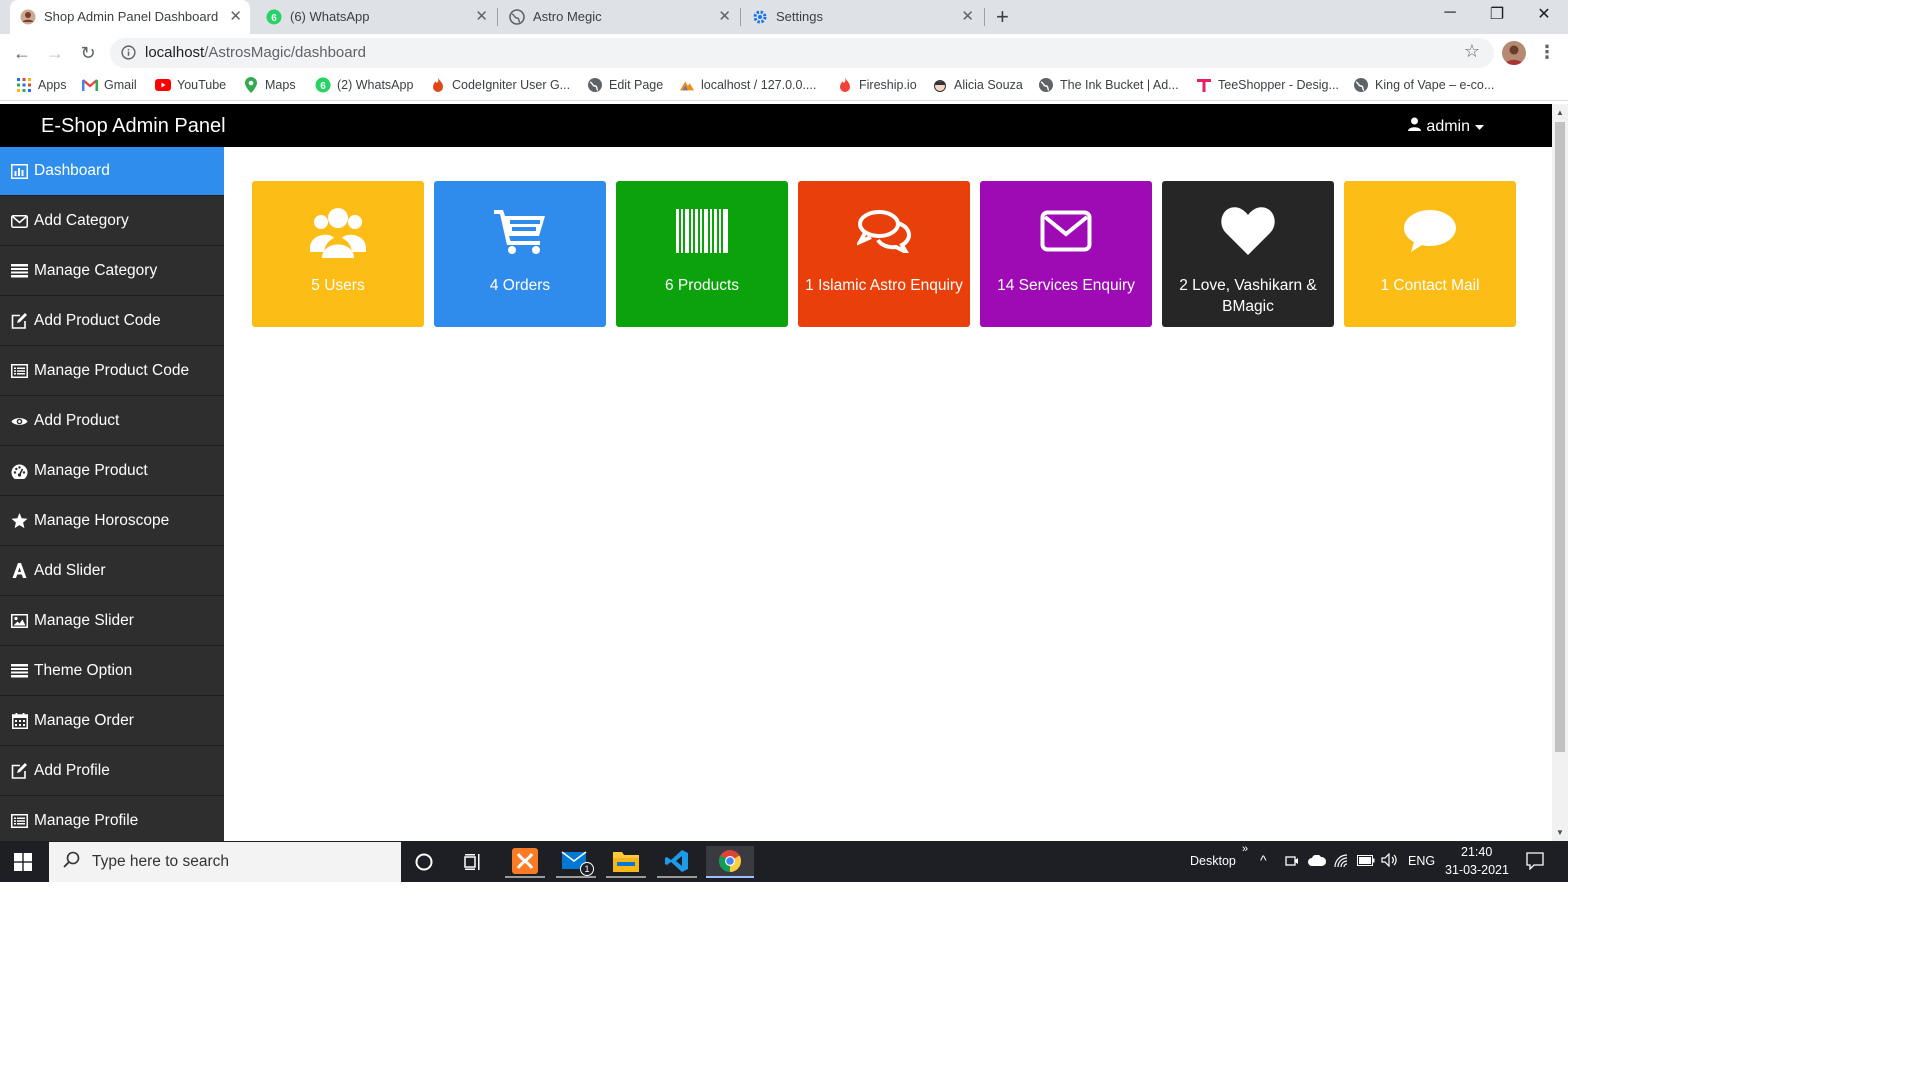 The image size is (1920, 1080). I want to click on bookmark-maps: Maps, so click(269, 85).